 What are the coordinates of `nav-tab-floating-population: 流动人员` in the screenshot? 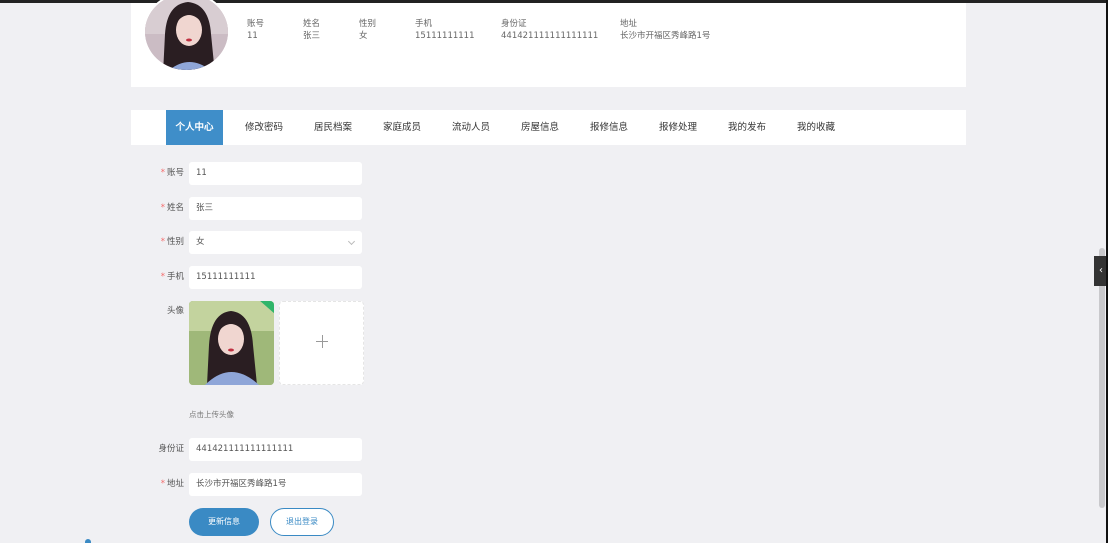 It's located at (471, 127).